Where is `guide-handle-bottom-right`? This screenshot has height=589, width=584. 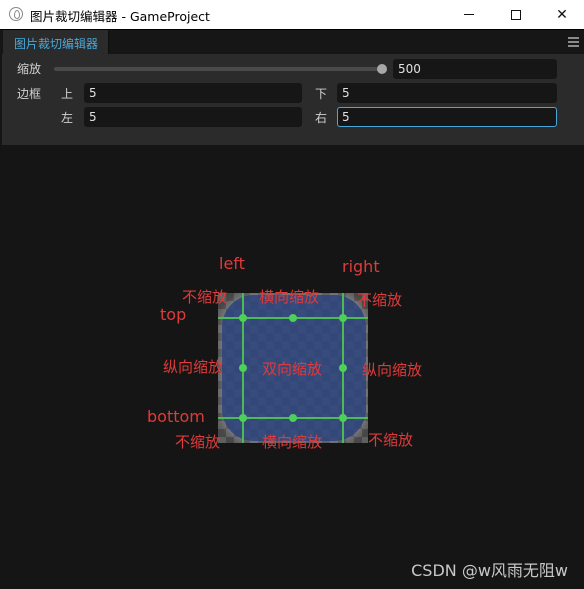 guide-handle-bottom-right is located at coordinates (343, 418).